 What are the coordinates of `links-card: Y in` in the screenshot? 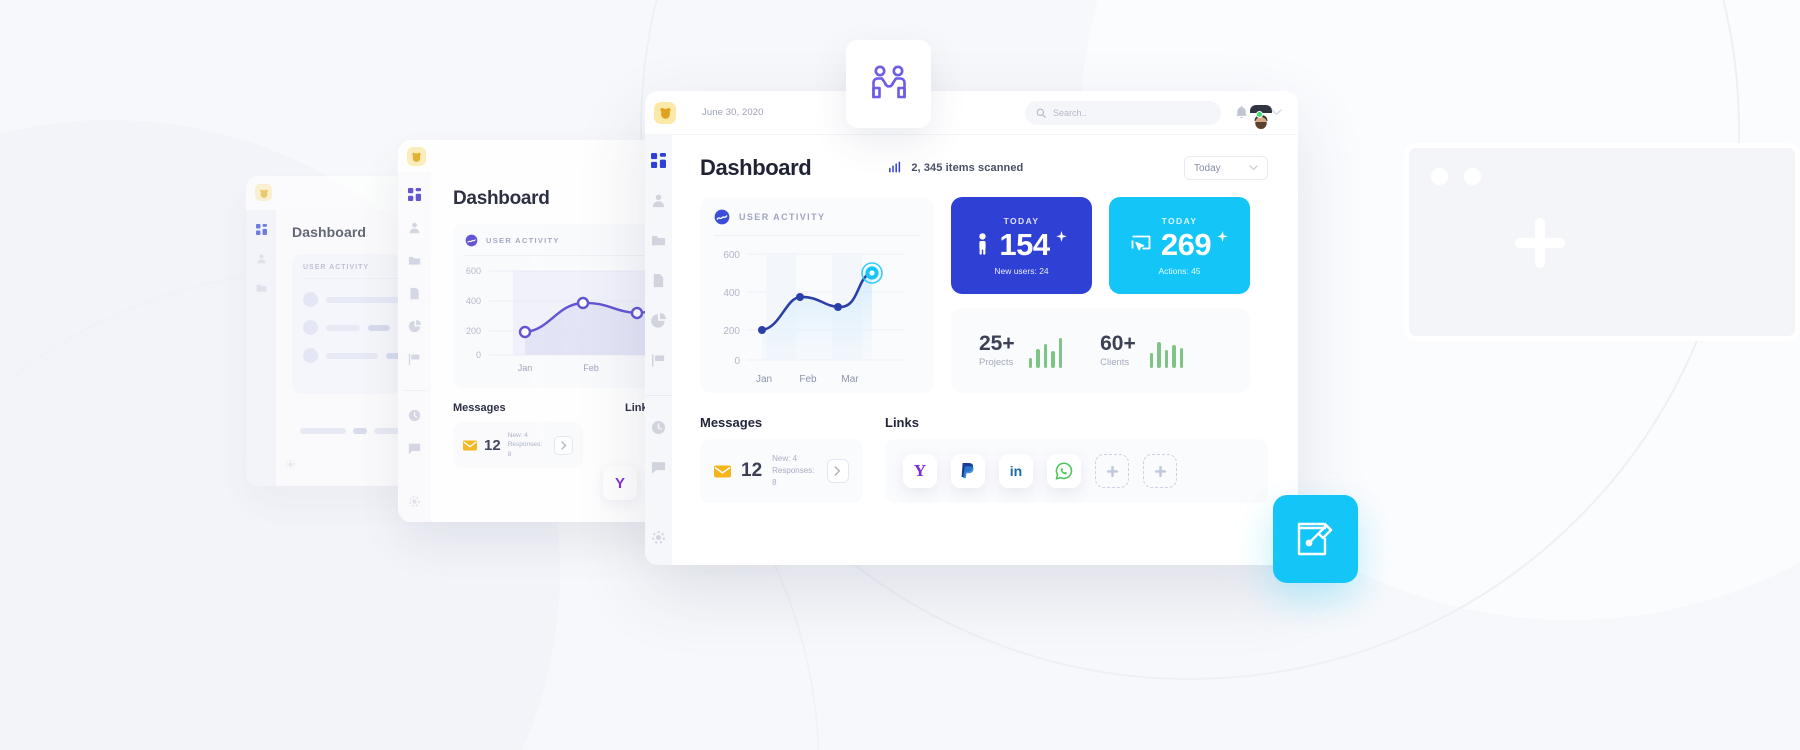 It's located at (1076, 471).